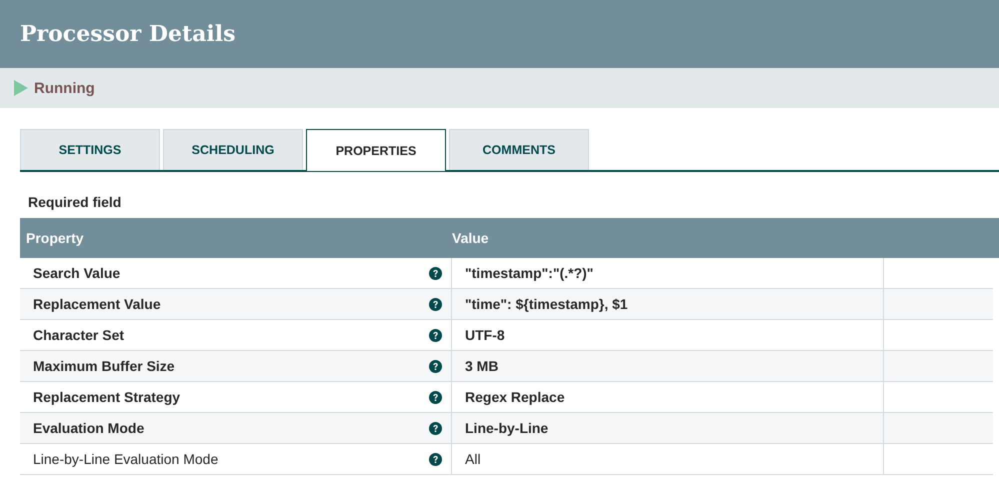  What do you see at coordinates (78, 335) in the screenshot?
I see `property-name: Character Set` at bounding box center [78, 335].